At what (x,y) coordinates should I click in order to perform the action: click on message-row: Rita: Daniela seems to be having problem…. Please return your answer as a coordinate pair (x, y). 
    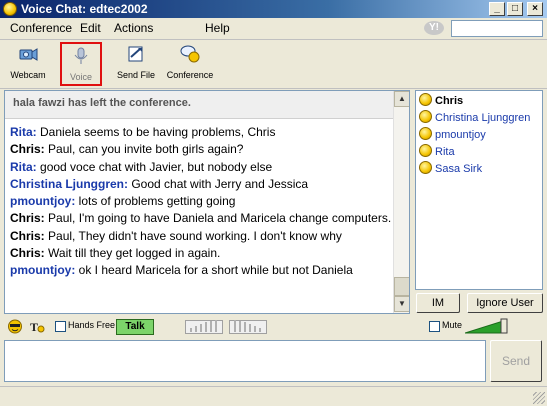
    Looking at the image, I should click on (201, 132).